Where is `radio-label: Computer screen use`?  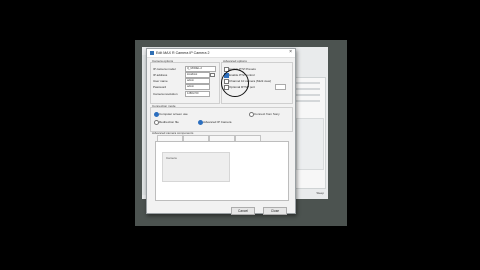 radio-label: Computer screen use is located at coordinates (173, 114).